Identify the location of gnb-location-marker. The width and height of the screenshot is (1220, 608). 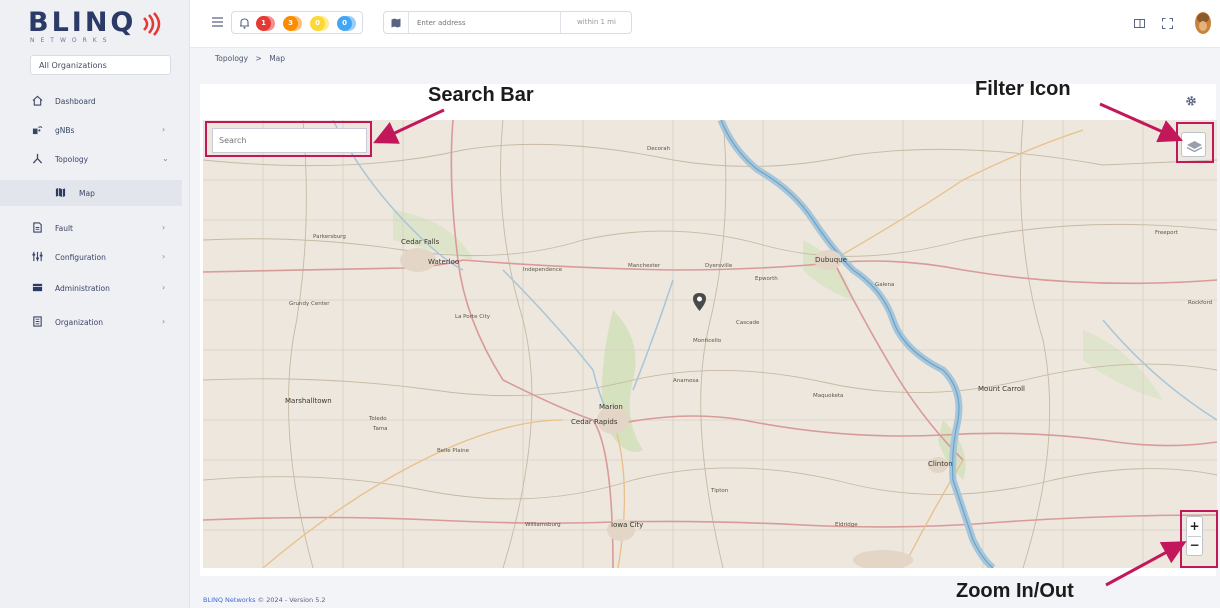
(699, 302).